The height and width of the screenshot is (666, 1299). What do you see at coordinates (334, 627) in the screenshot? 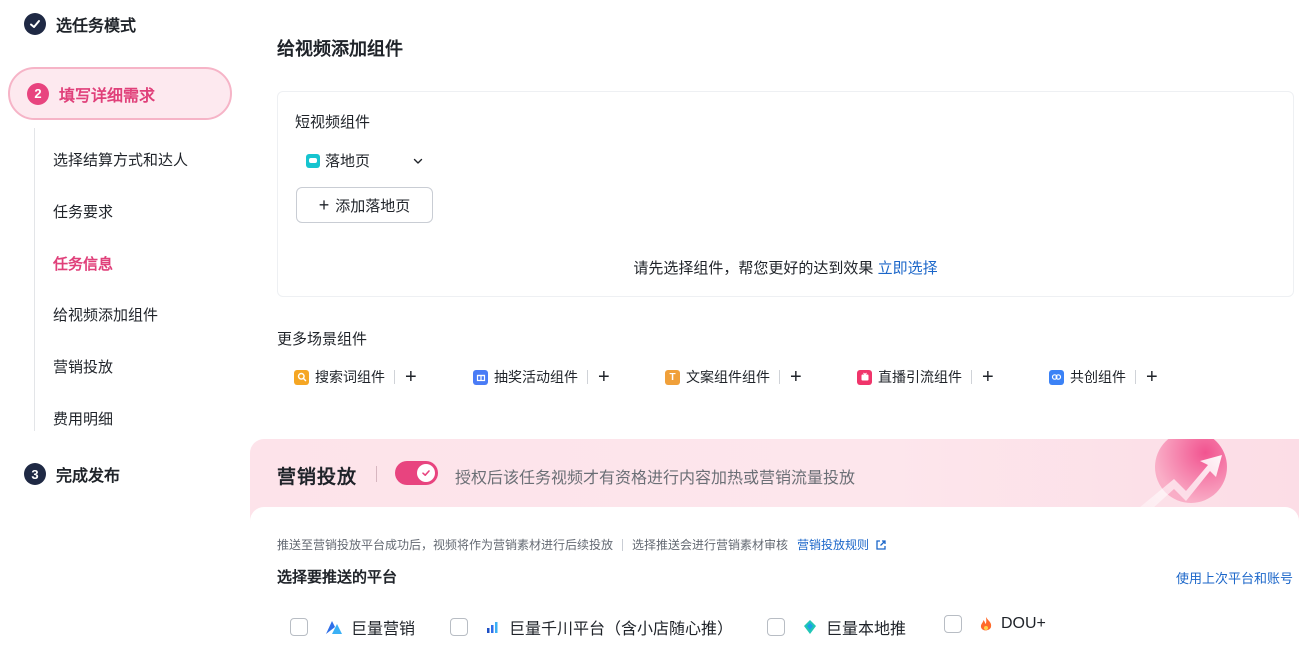
I see `juliang-icon` at bounding box center [334, 627].